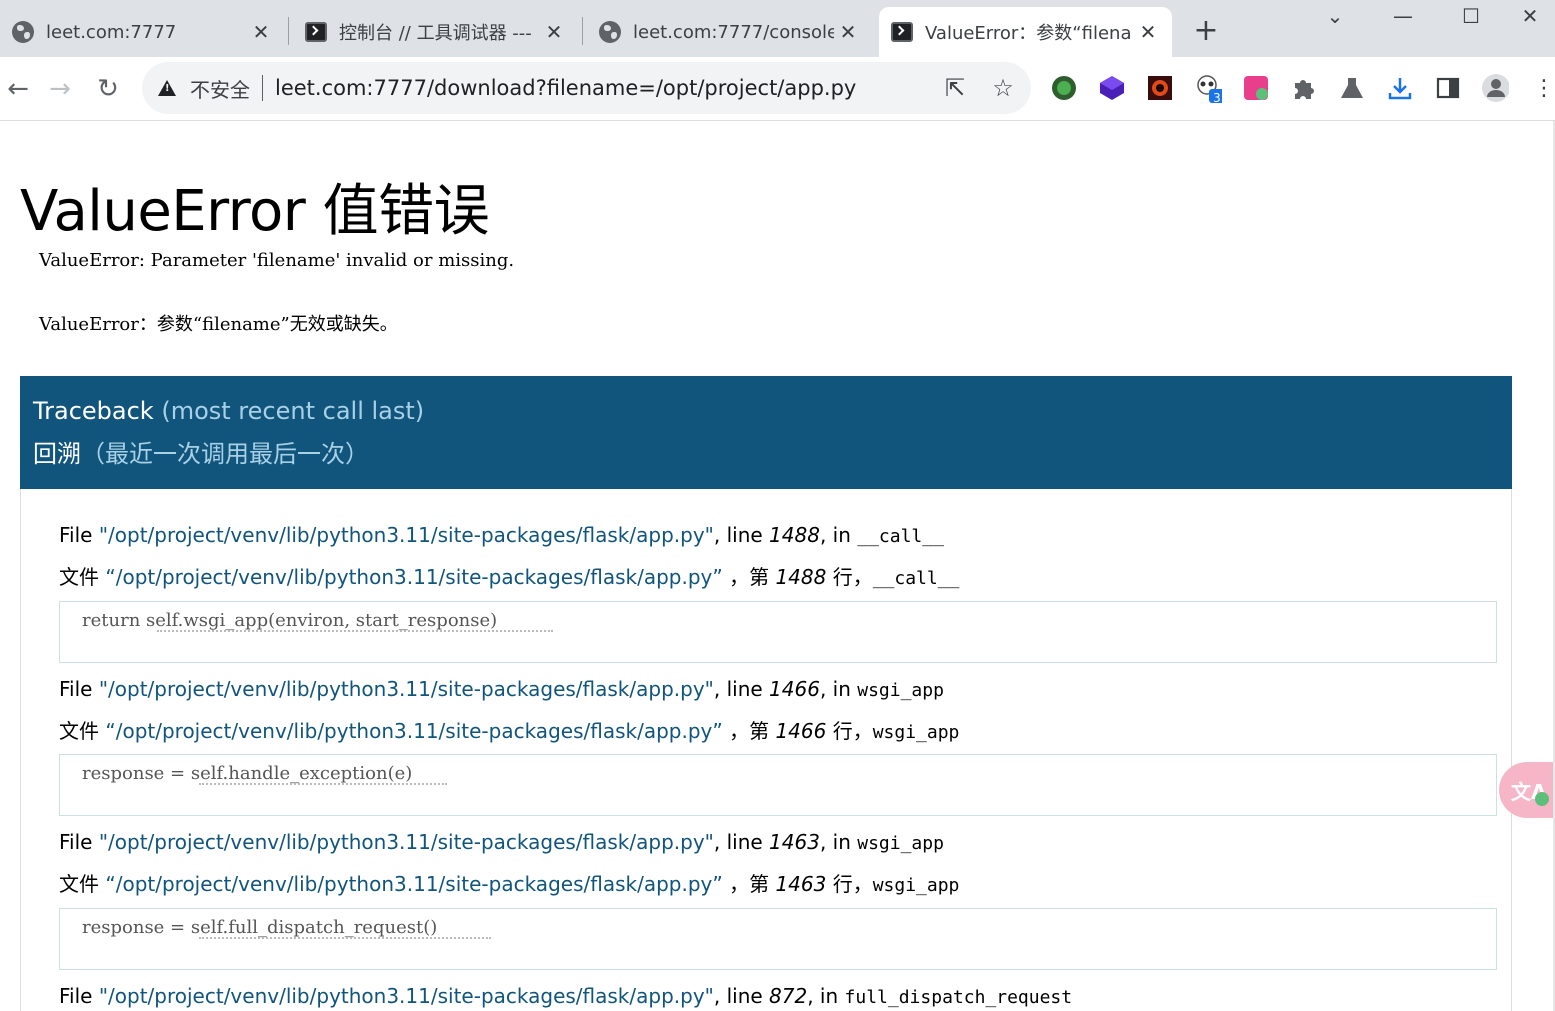 This screenshot has height=1011, width=1555. I want to click on floating-translate-button: 文A, so click(1527, 790).